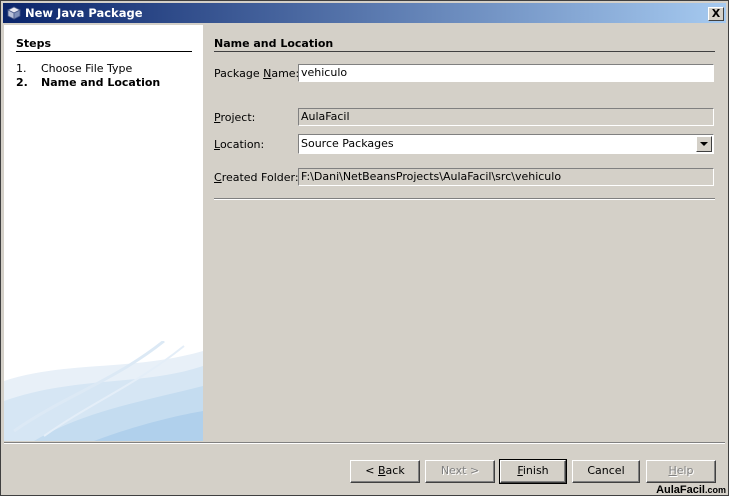 The image size is (729, 496). Describe the element at coordinates (347, 143) in the screenshot. I see `location-selected-value: Source Packages` at that location.